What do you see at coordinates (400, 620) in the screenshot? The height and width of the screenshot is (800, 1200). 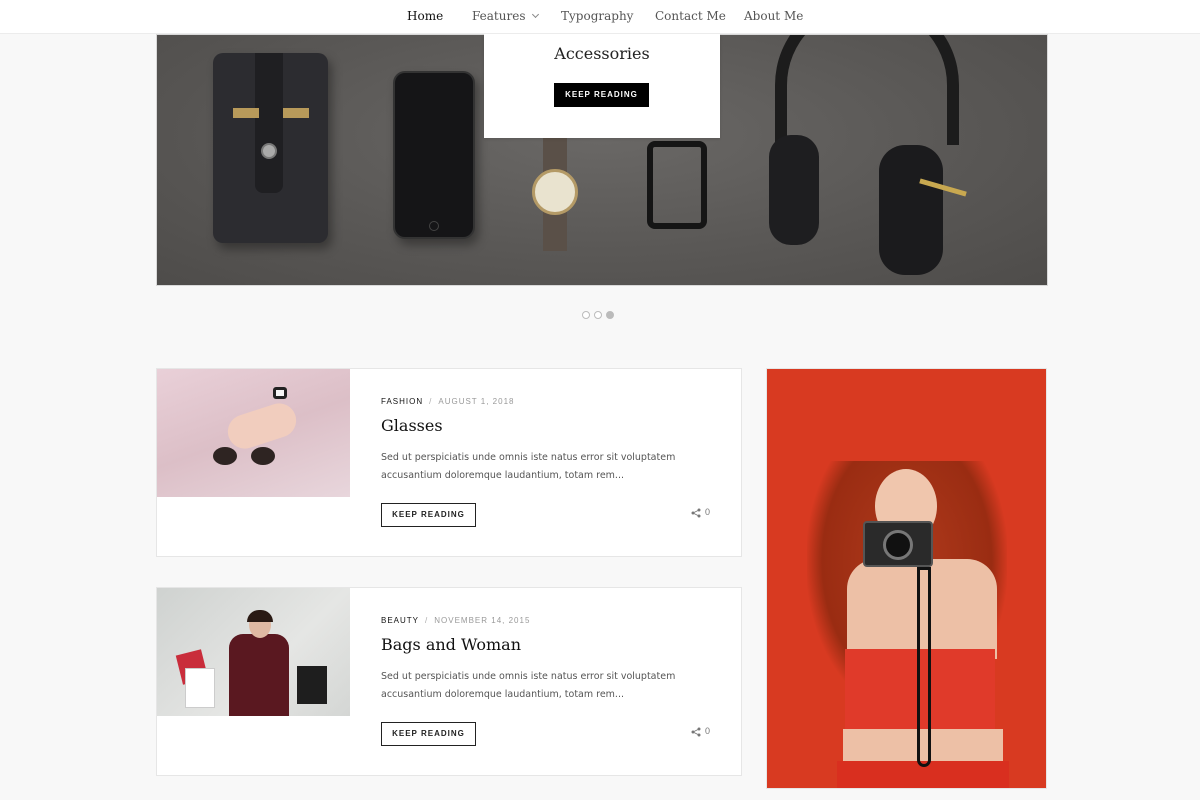 I see `post-category: BEAUTY` at bounding box center [400, 620].